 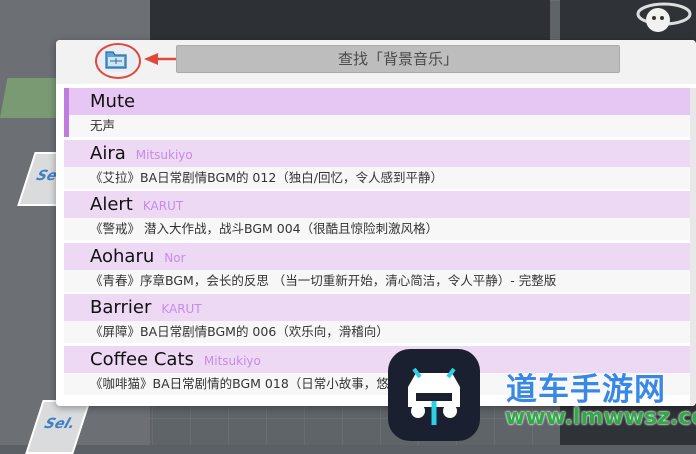 What do you see at coordinates (350, 20) in the screenshot?
I see `background-dark-strip` at bounding box center [350, 20].